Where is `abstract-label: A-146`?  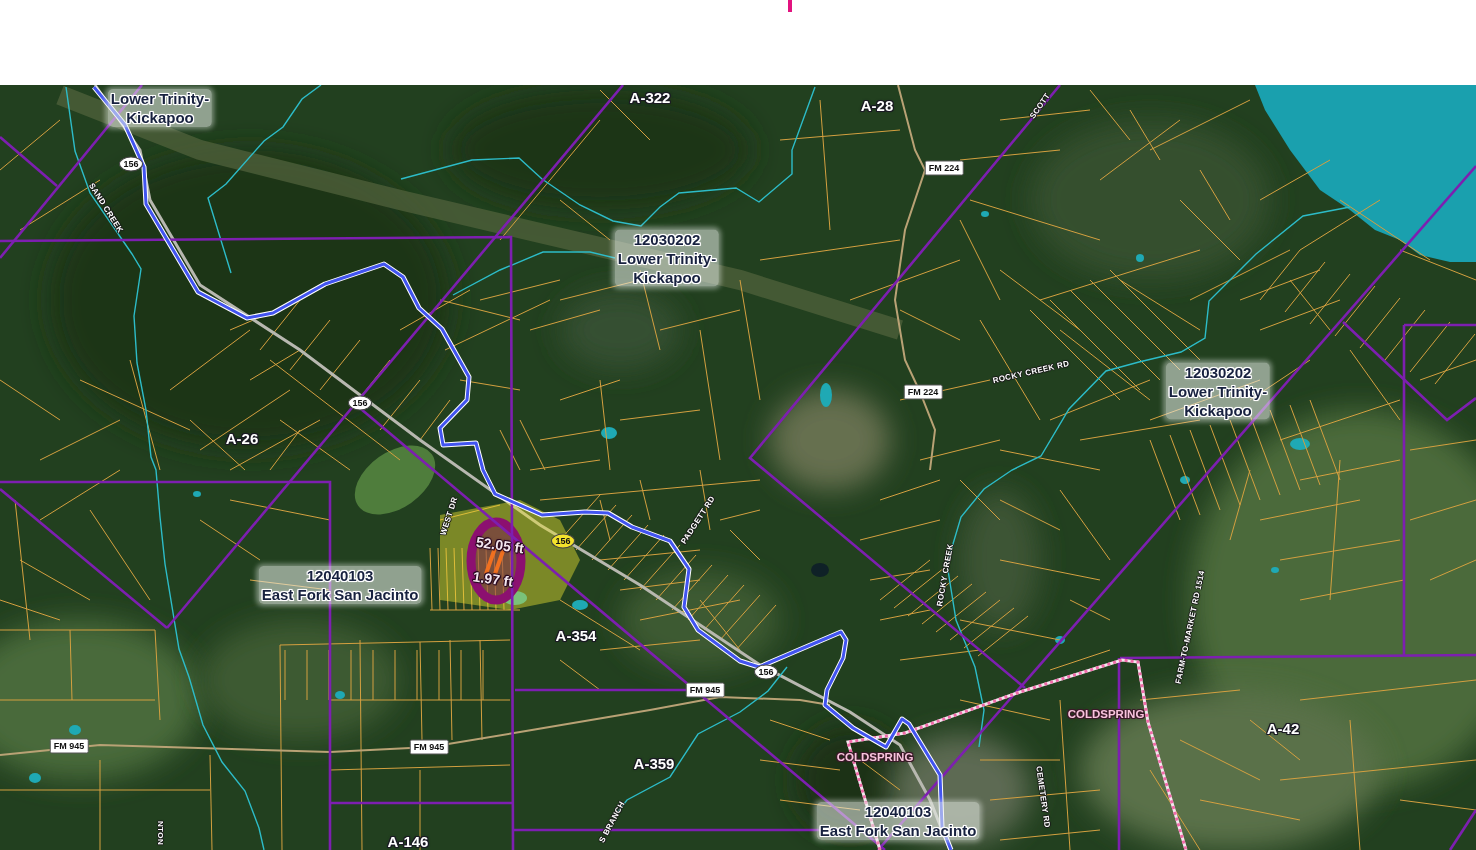 abstract-label: A-146 is located at coordinates (408, 841).